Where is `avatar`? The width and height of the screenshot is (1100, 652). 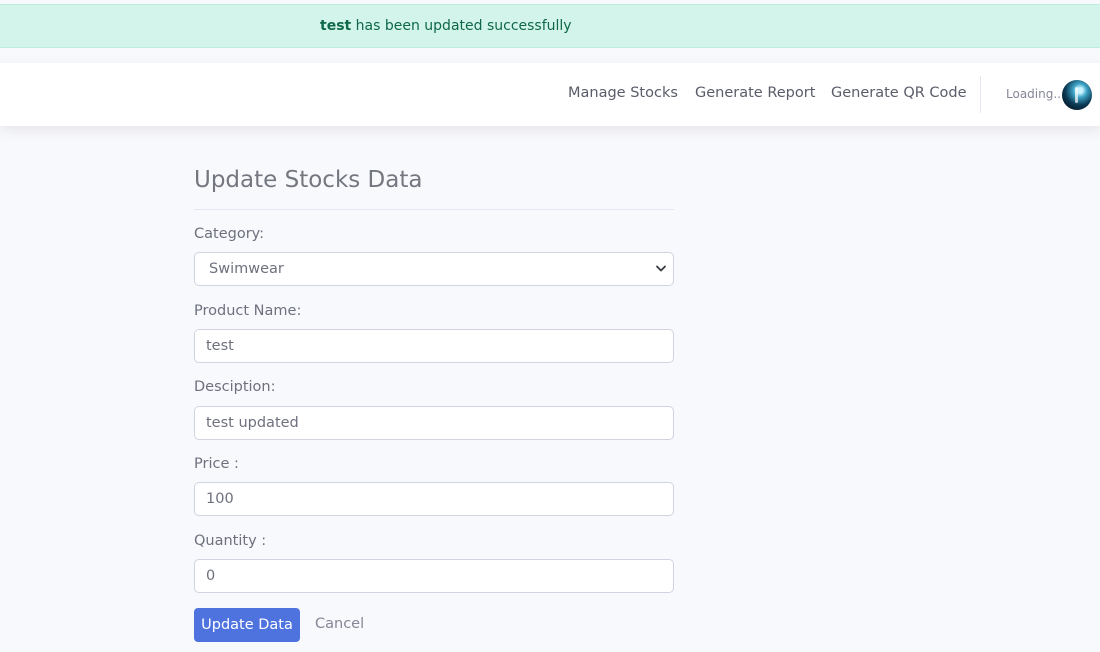 avatar is located at coordinates (1077, 95).